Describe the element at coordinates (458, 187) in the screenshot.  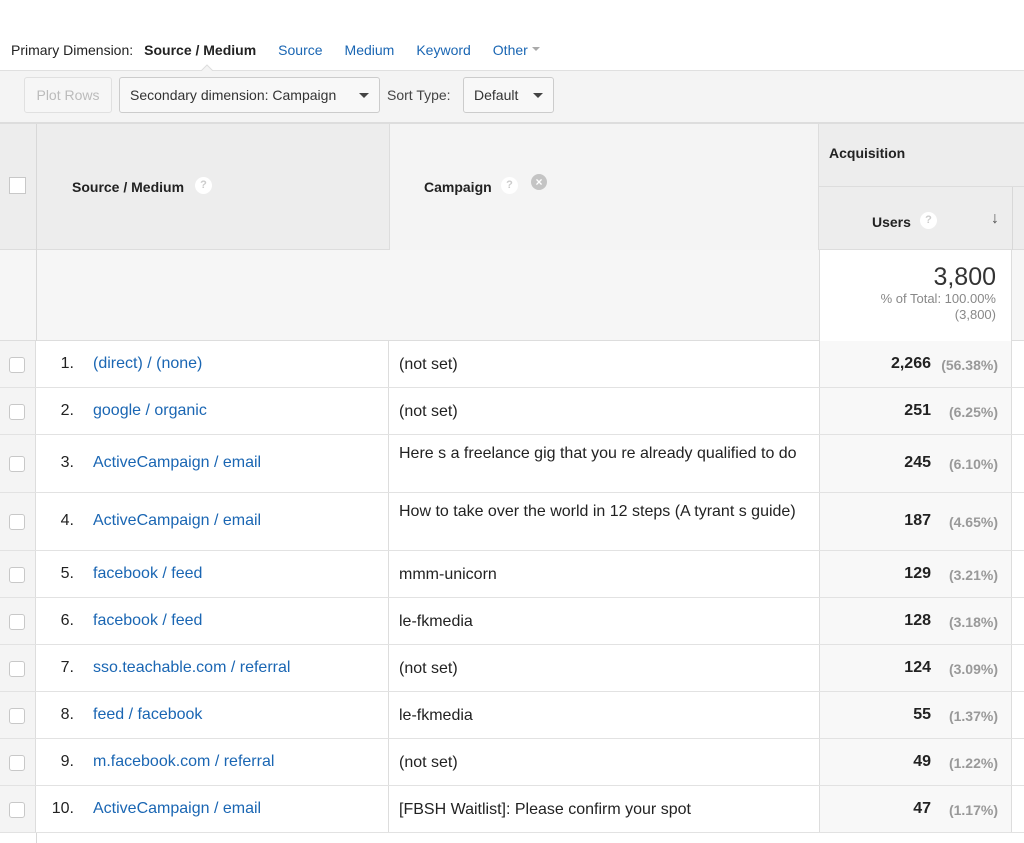
I see `campaign-header: Campaign` at that location.